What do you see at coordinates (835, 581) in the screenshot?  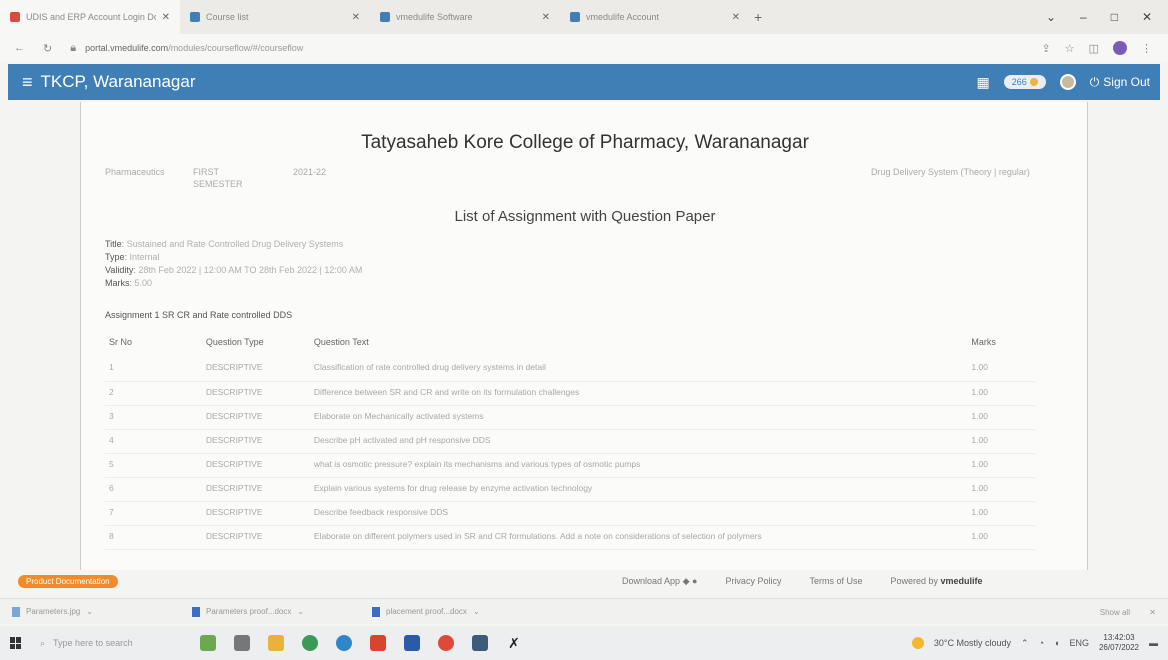 I see `terms-link: Terms of Use` at bounding box center [835, 581].